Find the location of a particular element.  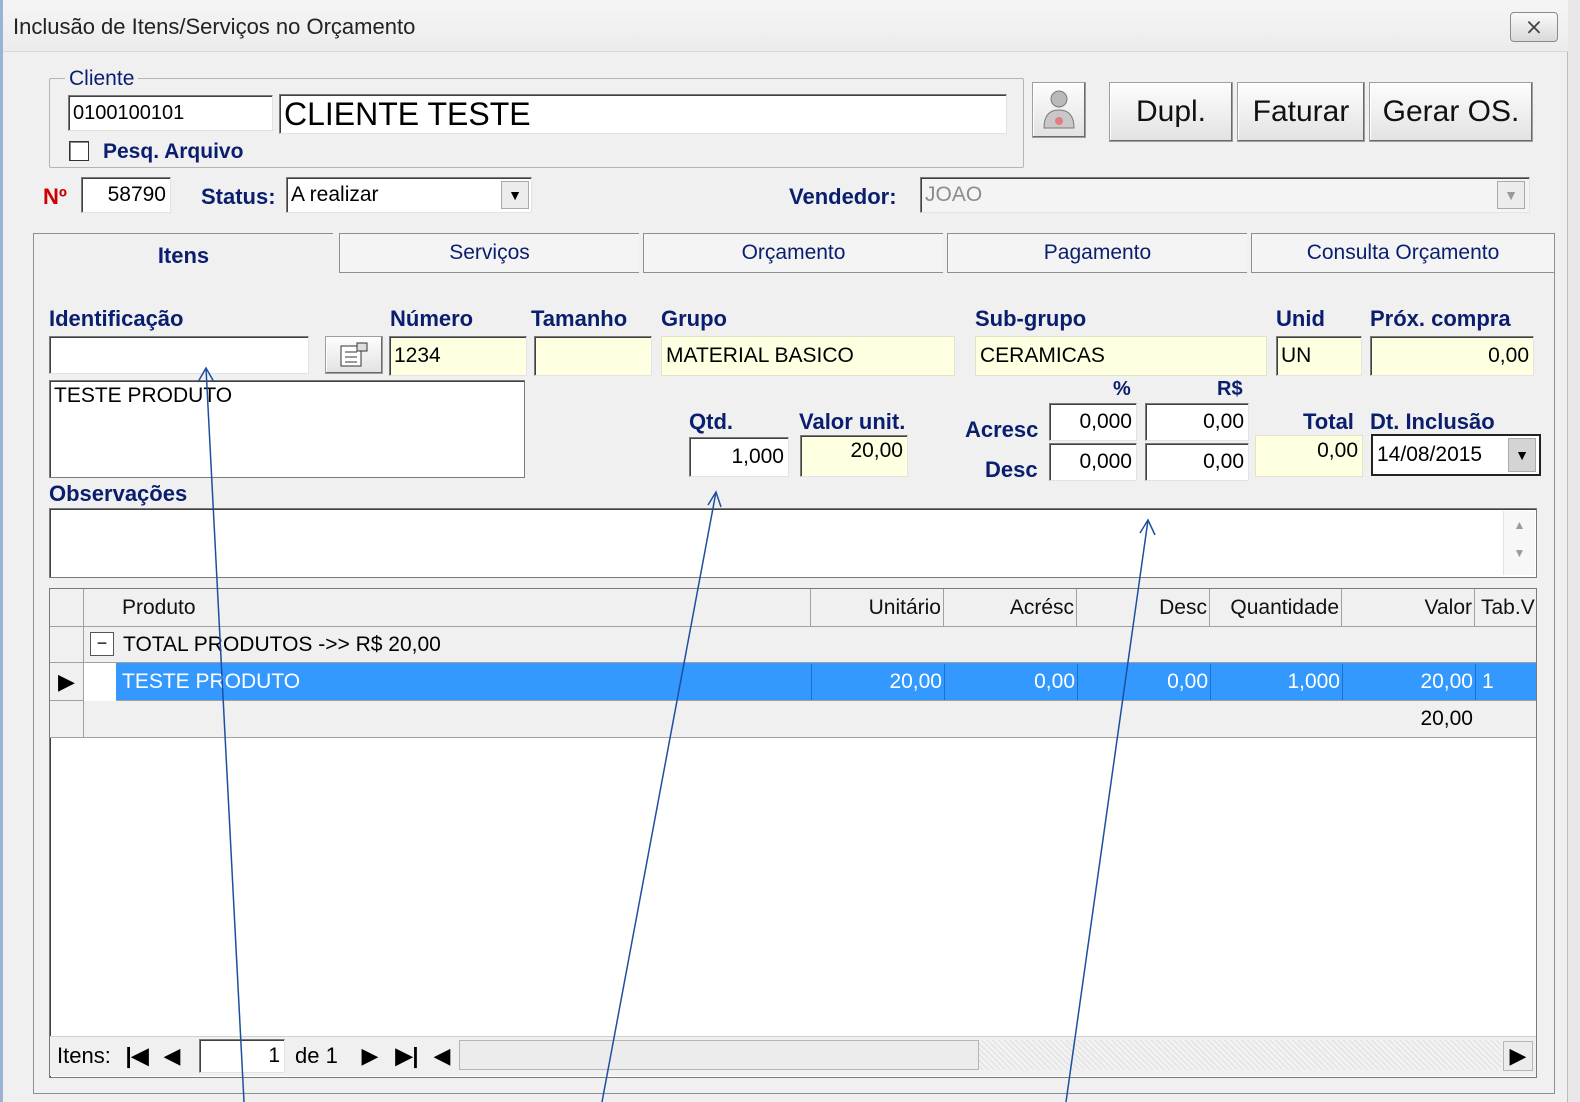

annotation-arrow-identificacao is located at coordinates (225, 734).